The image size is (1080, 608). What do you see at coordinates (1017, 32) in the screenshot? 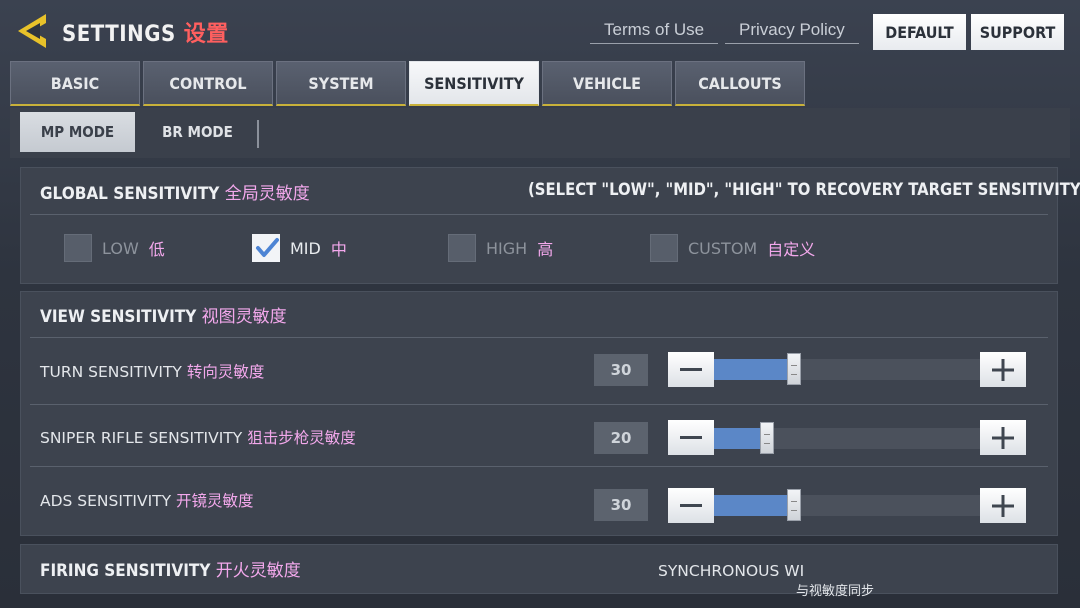
I see `support-button: SUPPORT` at bounding box center [1017, 32].